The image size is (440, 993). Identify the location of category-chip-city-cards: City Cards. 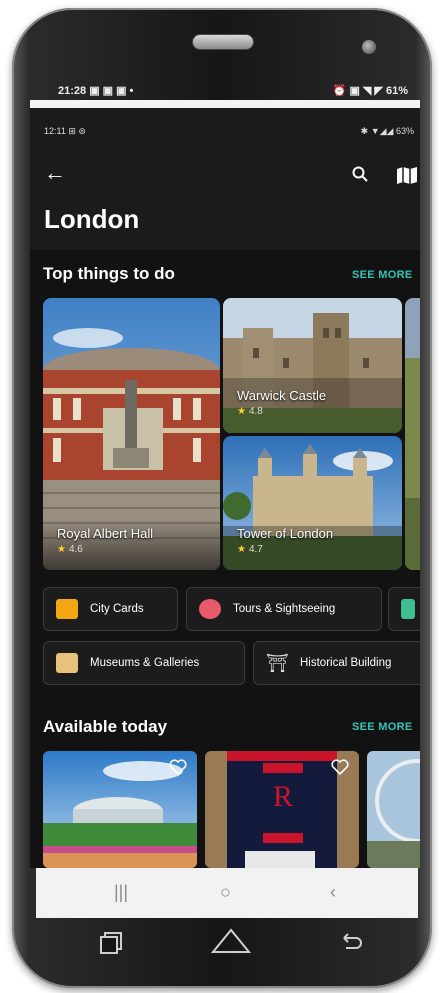
(110, 609).